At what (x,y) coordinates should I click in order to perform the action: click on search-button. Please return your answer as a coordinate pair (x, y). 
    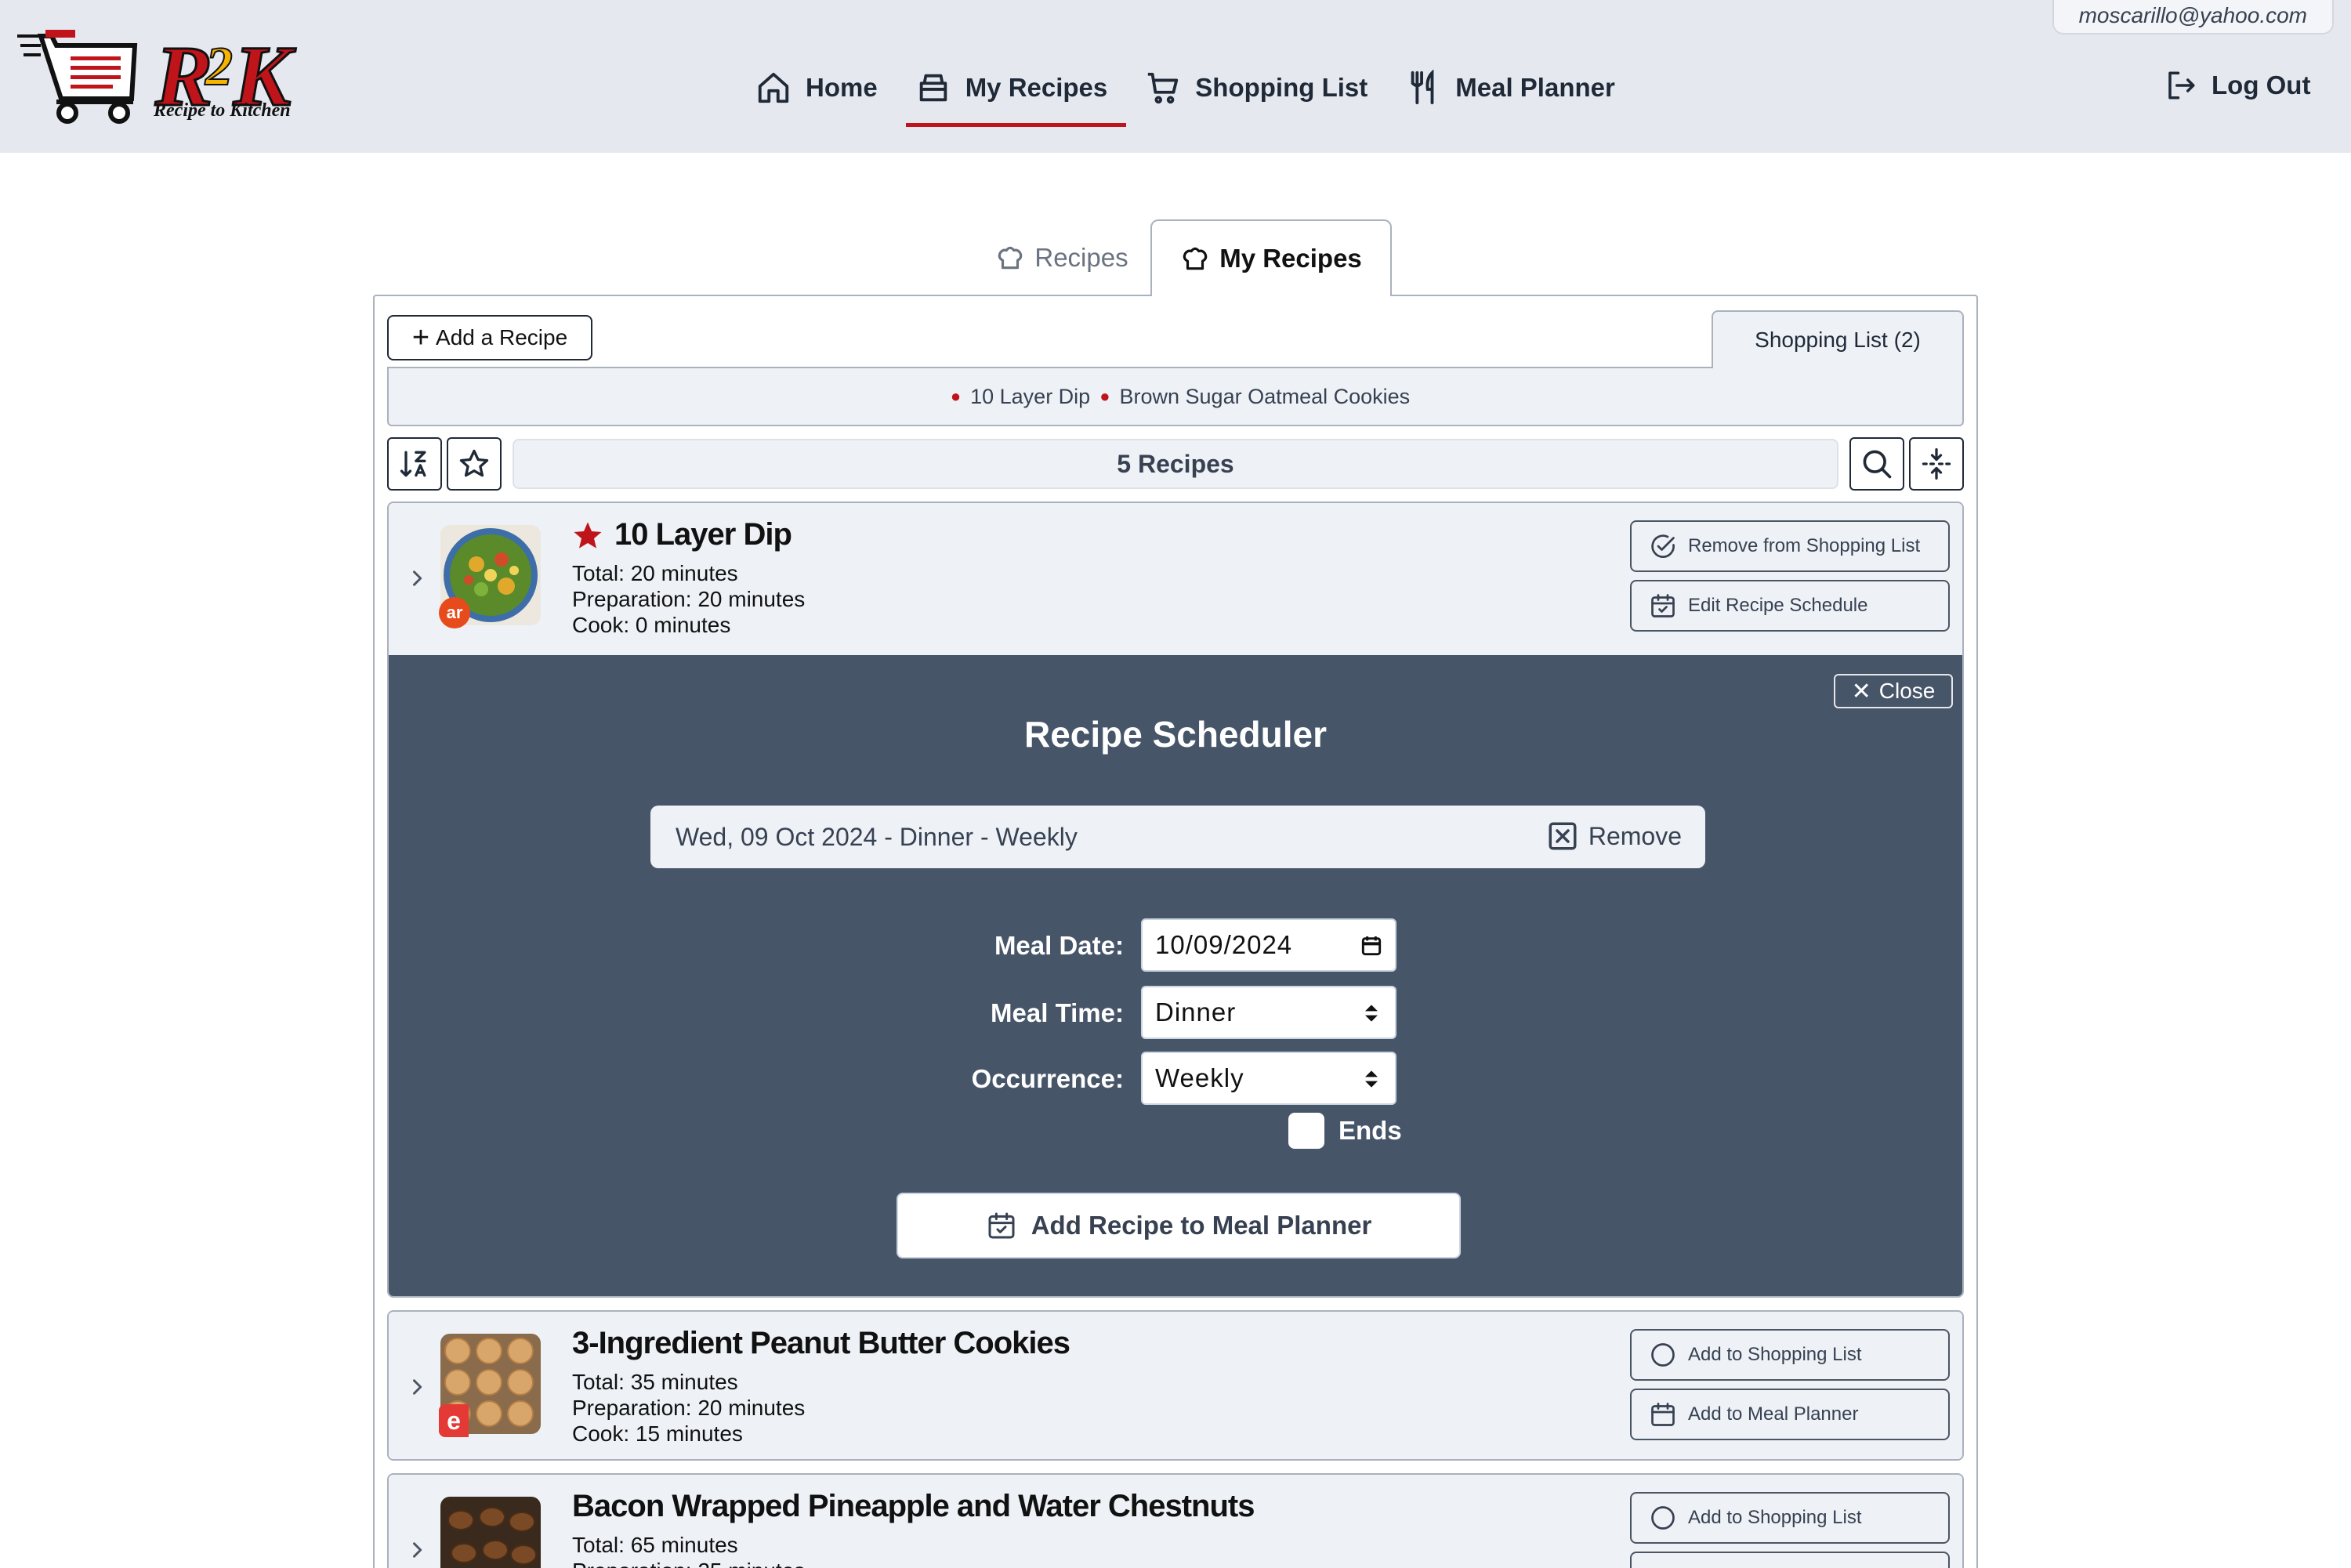
    Looking at the image, I should click on (1877, 464).